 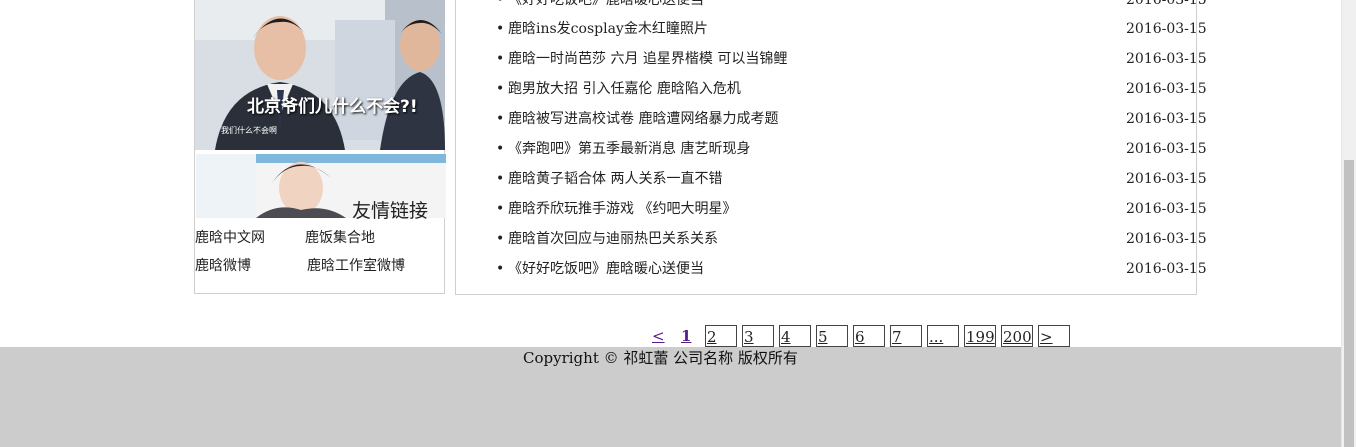 What do you see at coordinates (851, 239) in the screenshot?
I see `list-item: • 鹿晗首次回应与迪丽热巴关系关系 2016-03-15` at bounding box center [851, 239].